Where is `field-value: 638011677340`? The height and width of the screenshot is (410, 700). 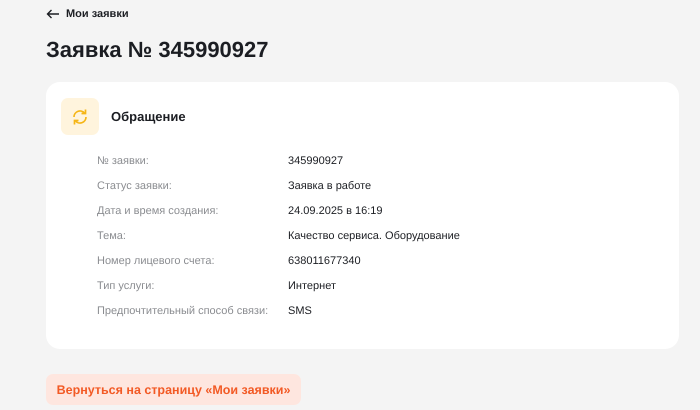 field-value: 638011677340 is located at coordinates (325, 261).